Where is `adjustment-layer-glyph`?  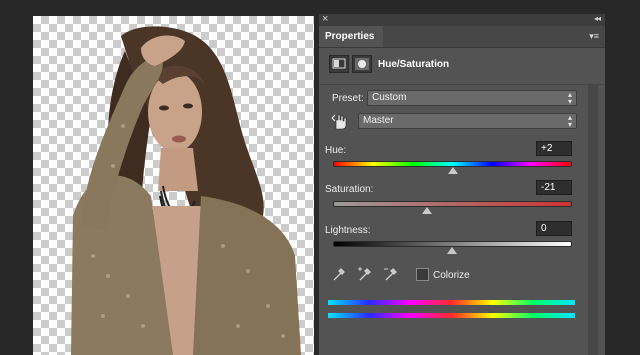
adjustment-layer-glyph is located at coordinates (339, 63).